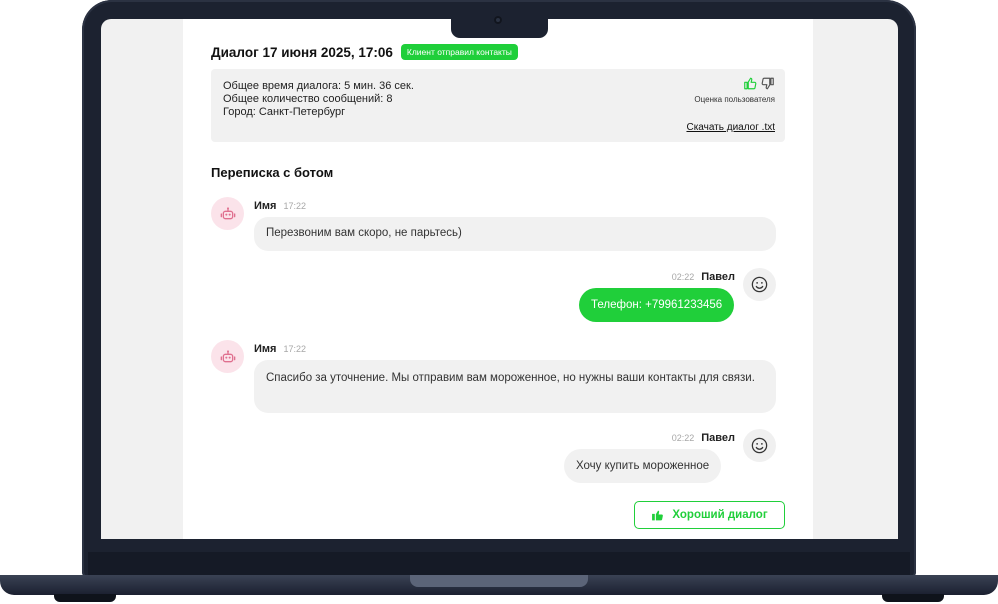 This screenshot has height=604, width=998. What do you see at coordinates (657, 305) in the screenshot?
I see `user-message-bubble: Телефон: +79961233456` at bounding box center [657, 305].